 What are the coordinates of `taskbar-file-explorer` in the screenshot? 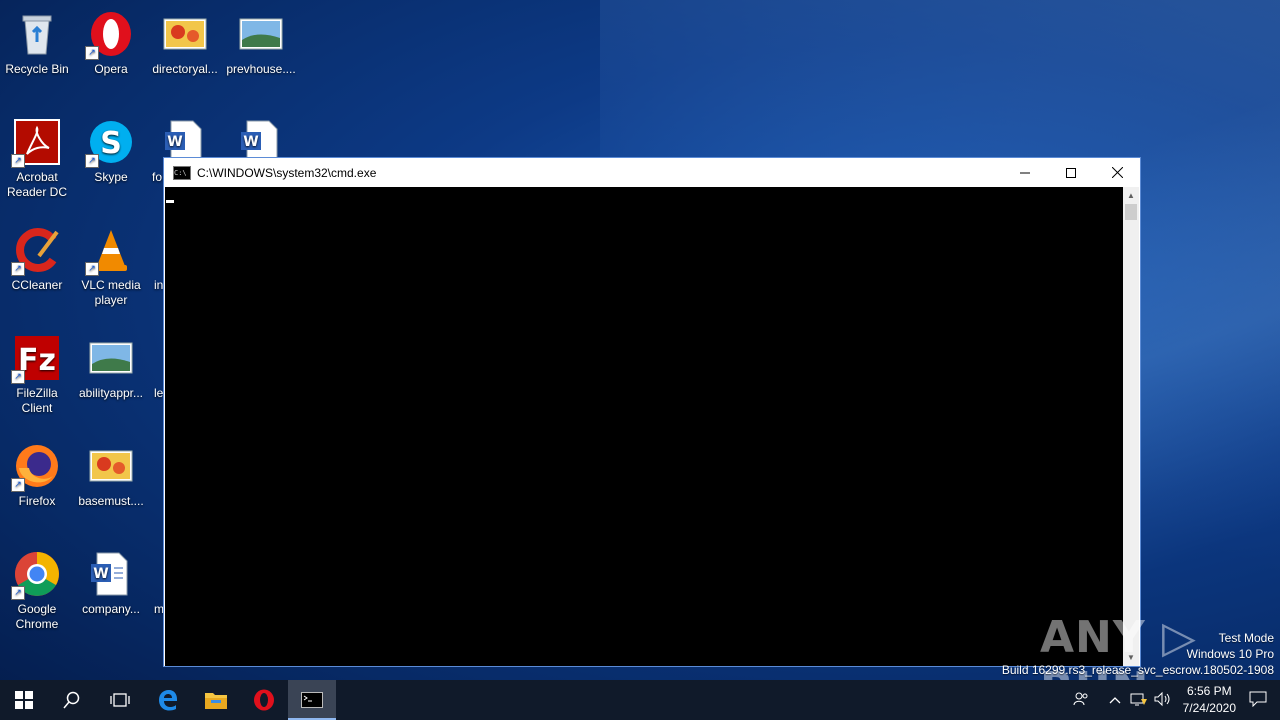 It's located at (216, 700).